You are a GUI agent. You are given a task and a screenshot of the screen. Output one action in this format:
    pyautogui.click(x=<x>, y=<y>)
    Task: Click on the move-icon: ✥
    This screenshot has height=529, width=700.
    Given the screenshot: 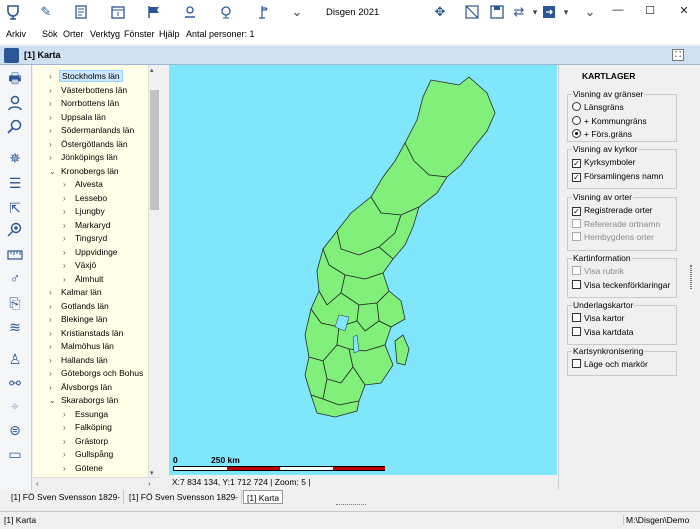 What is the action you would take?
    pyautogui.click(x=440, y=12)
    